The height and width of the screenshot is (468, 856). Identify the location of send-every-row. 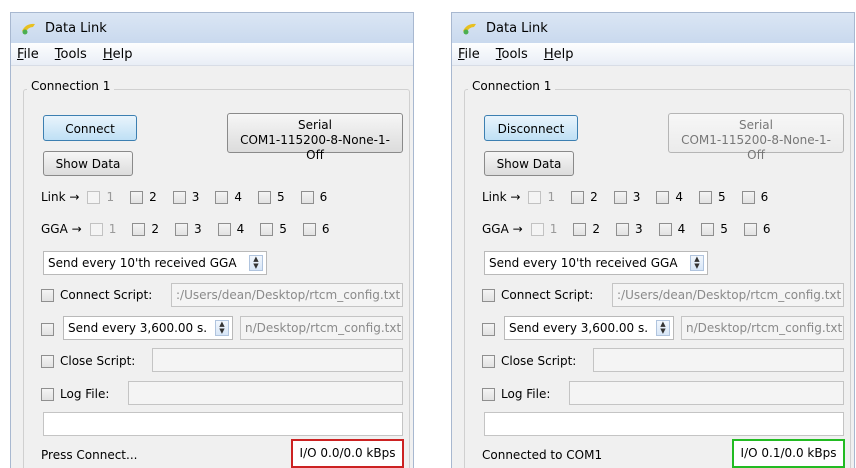
(50, 329).